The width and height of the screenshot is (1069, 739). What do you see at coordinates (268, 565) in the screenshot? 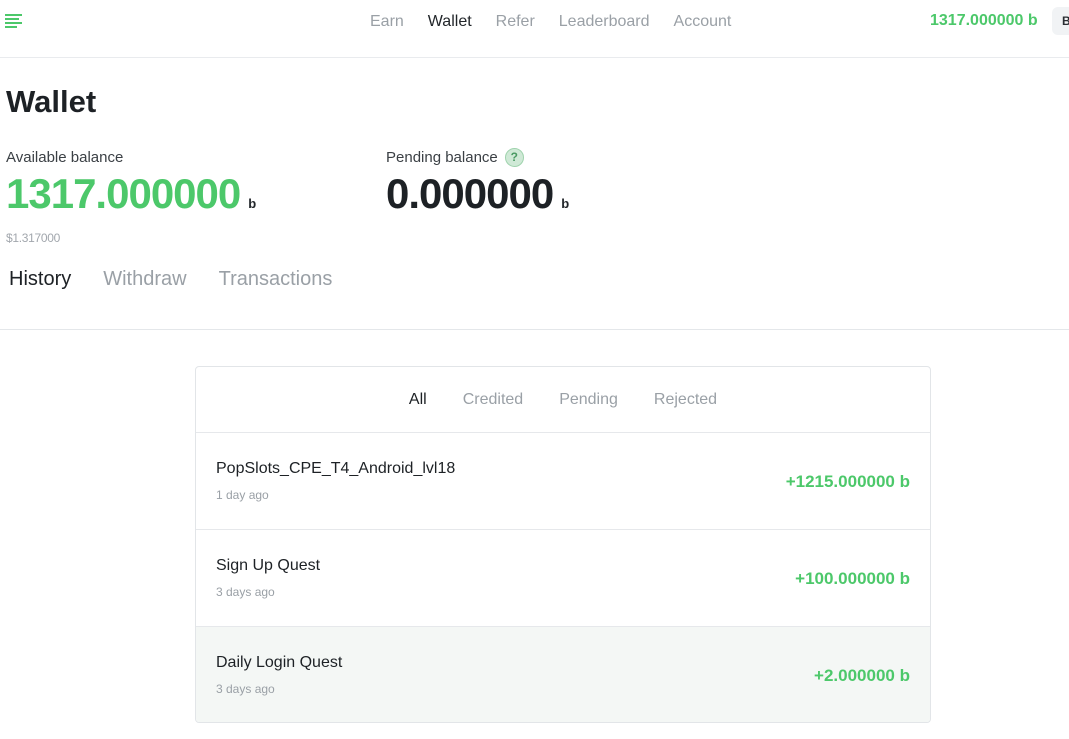
I see `transaction-name: Sign Up Quest` at bounding box center [268, 565].